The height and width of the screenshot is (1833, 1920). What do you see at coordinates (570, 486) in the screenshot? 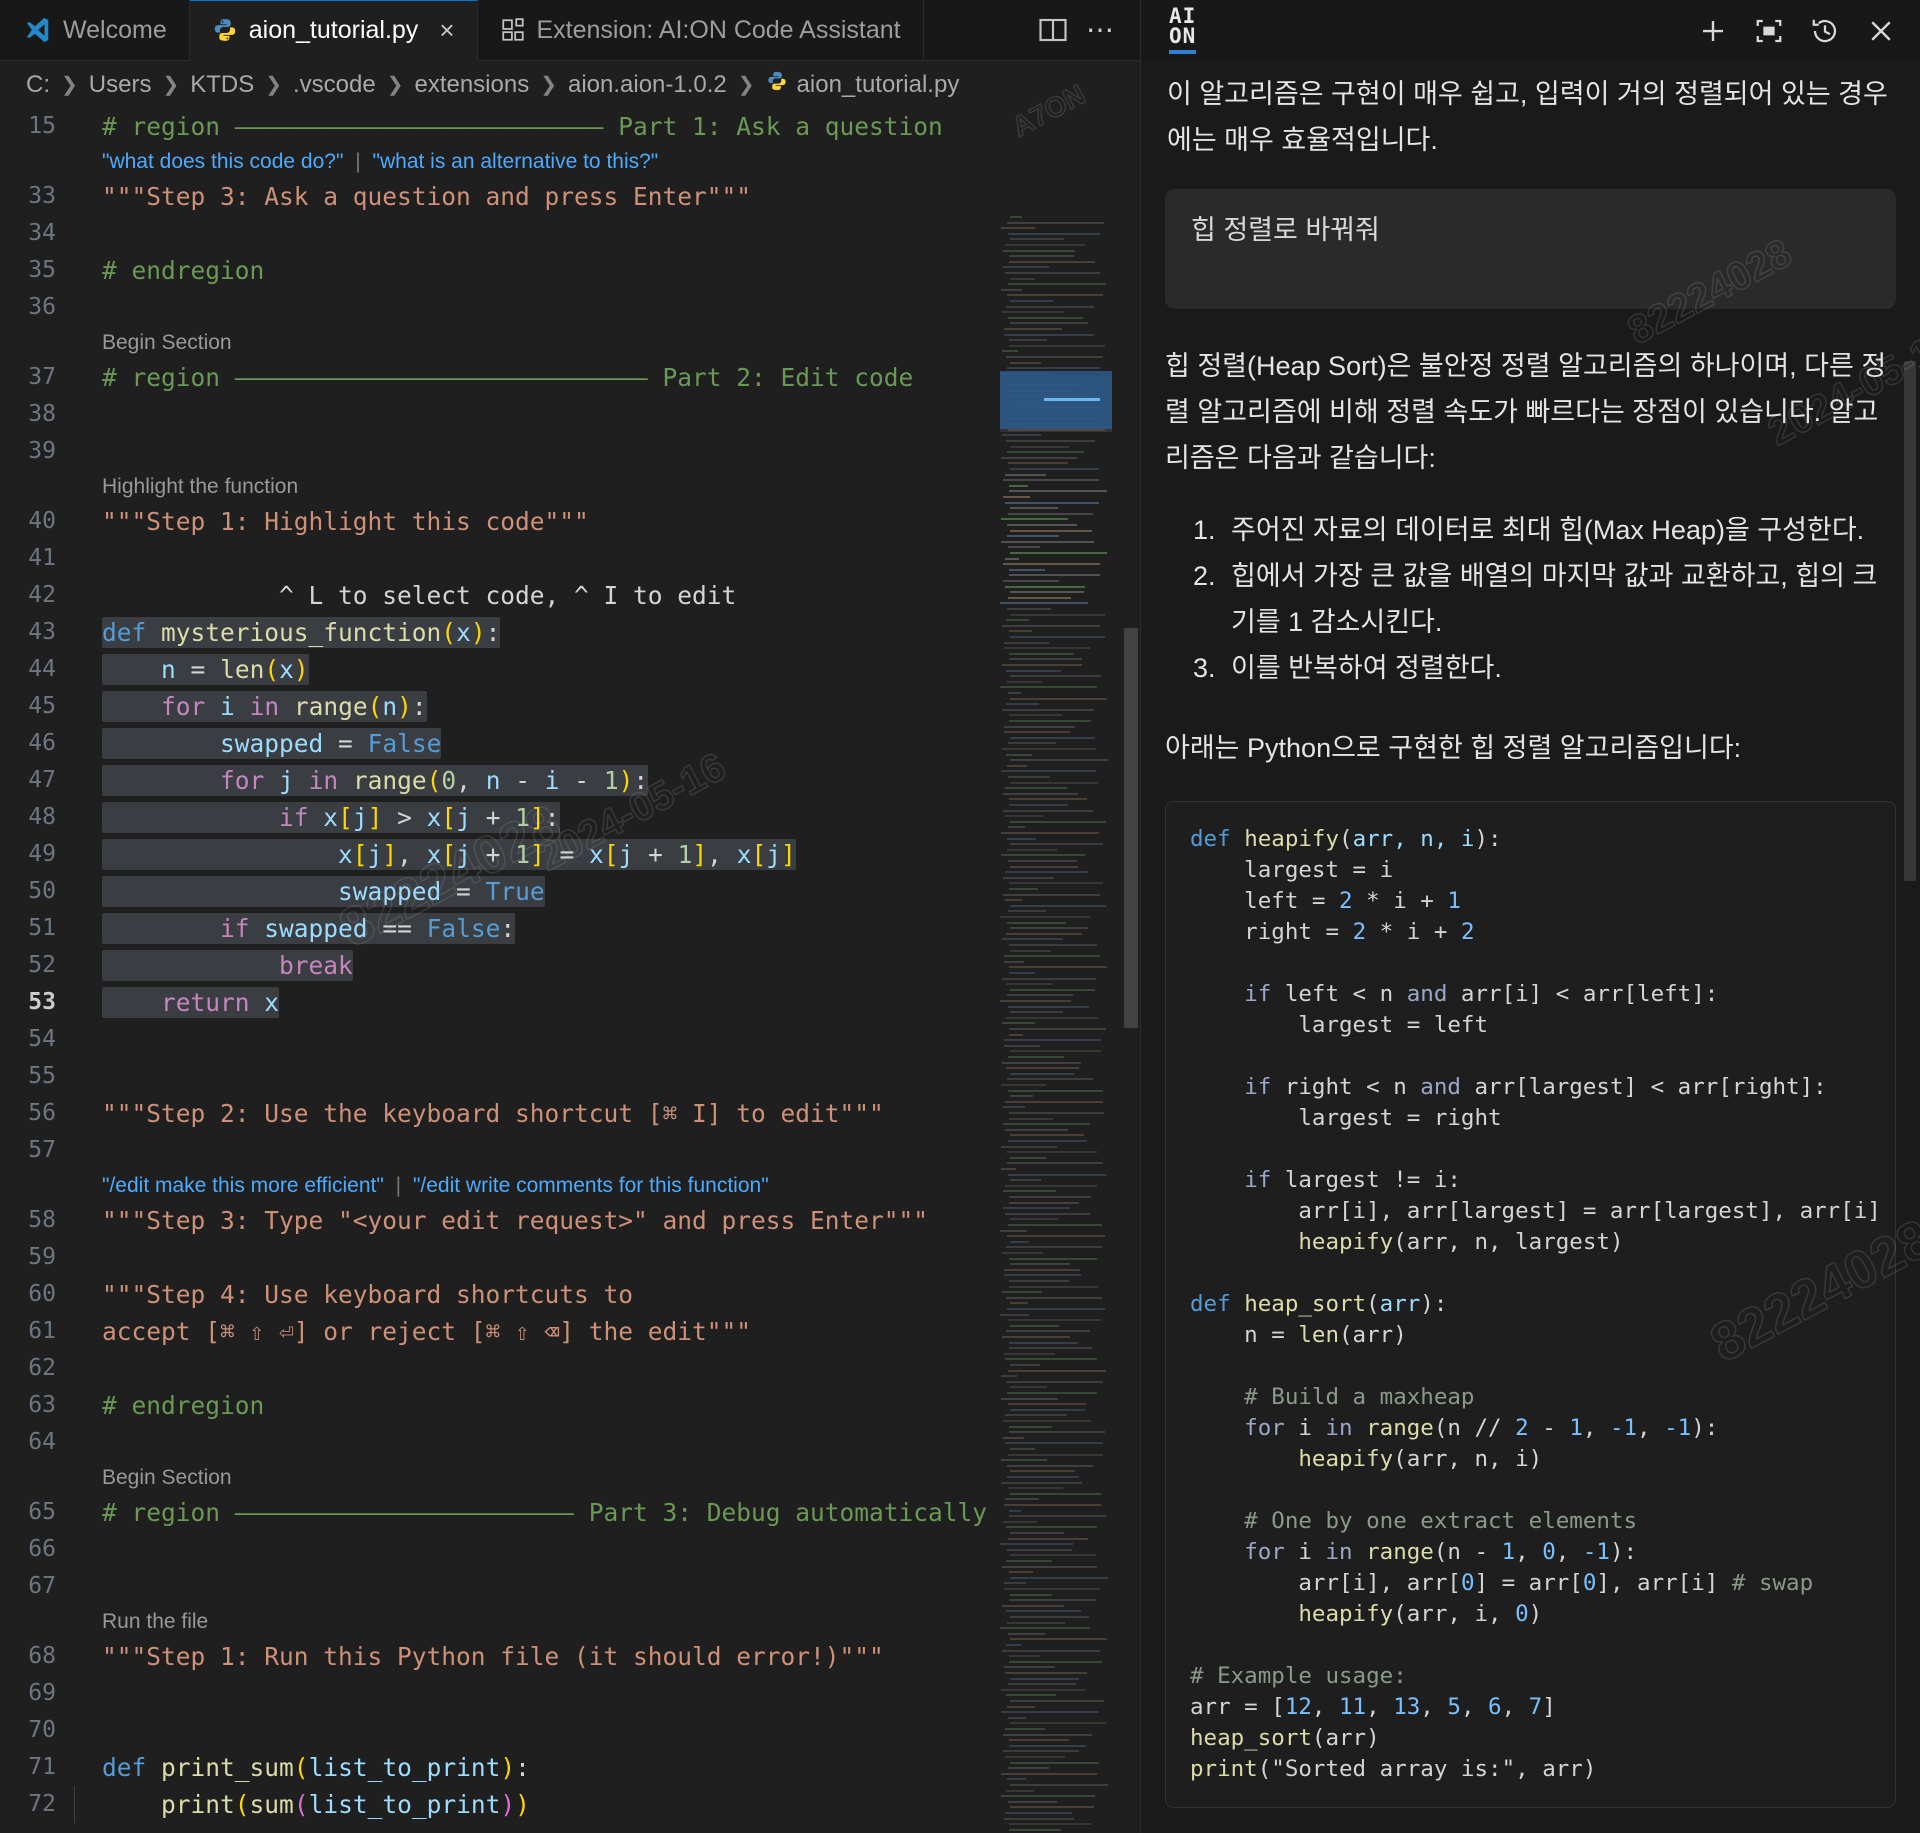
I see `codelens-row: 0 Highlight the function` at bounding box center [570, 486].